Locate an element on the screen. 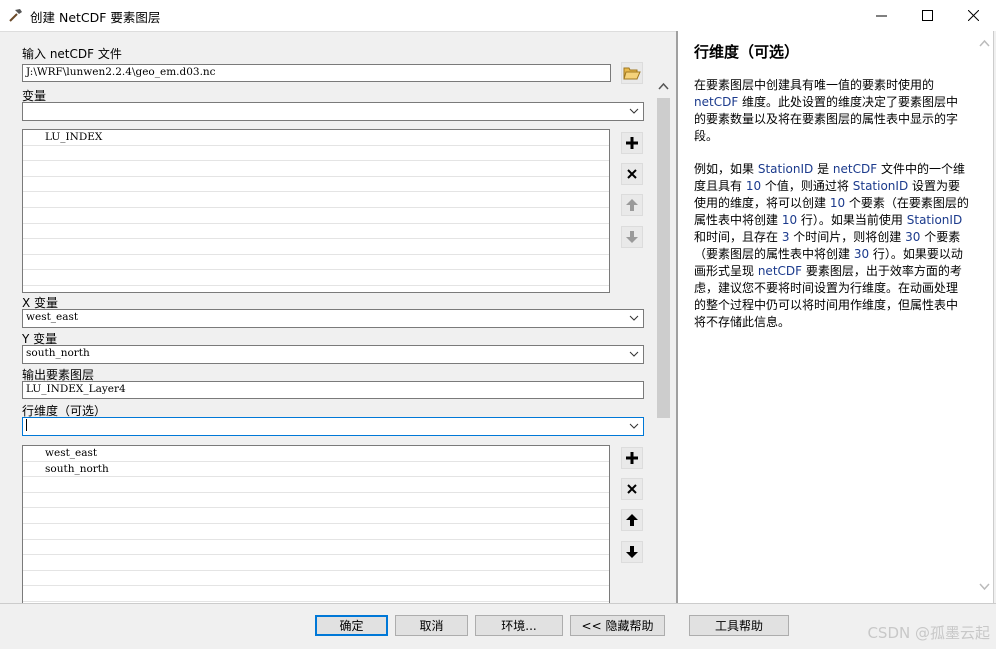 The width and height of the screenshot is (996, 649). move-up-button is located at coordinates (632, 205).